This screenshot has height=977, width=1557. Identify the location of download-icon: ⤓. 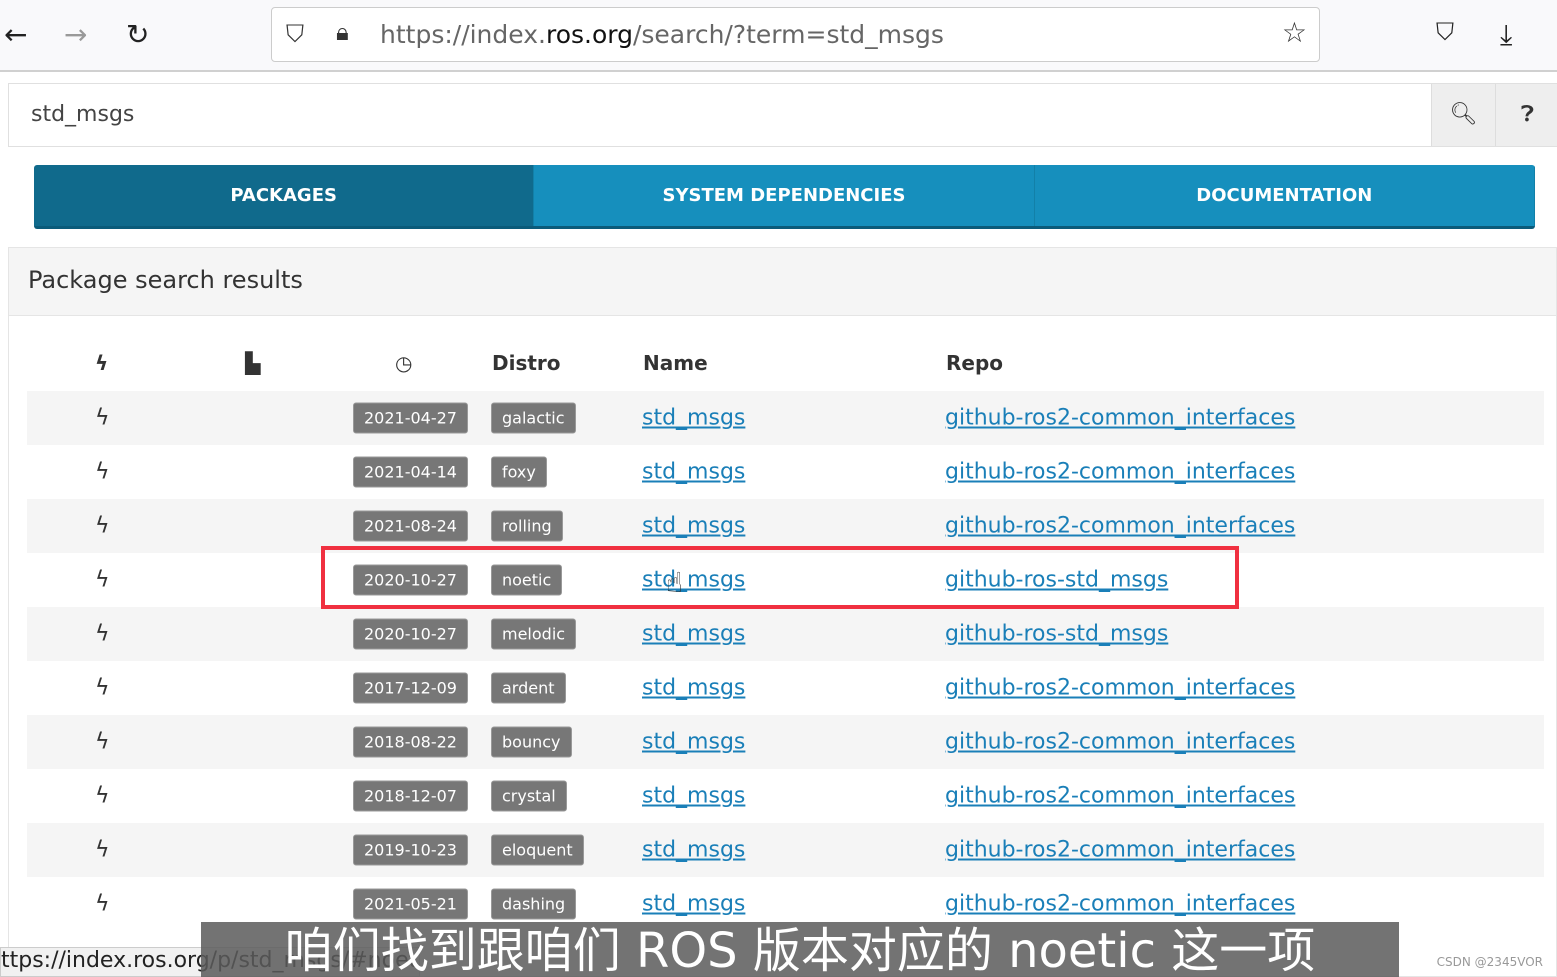
(1506, 35).